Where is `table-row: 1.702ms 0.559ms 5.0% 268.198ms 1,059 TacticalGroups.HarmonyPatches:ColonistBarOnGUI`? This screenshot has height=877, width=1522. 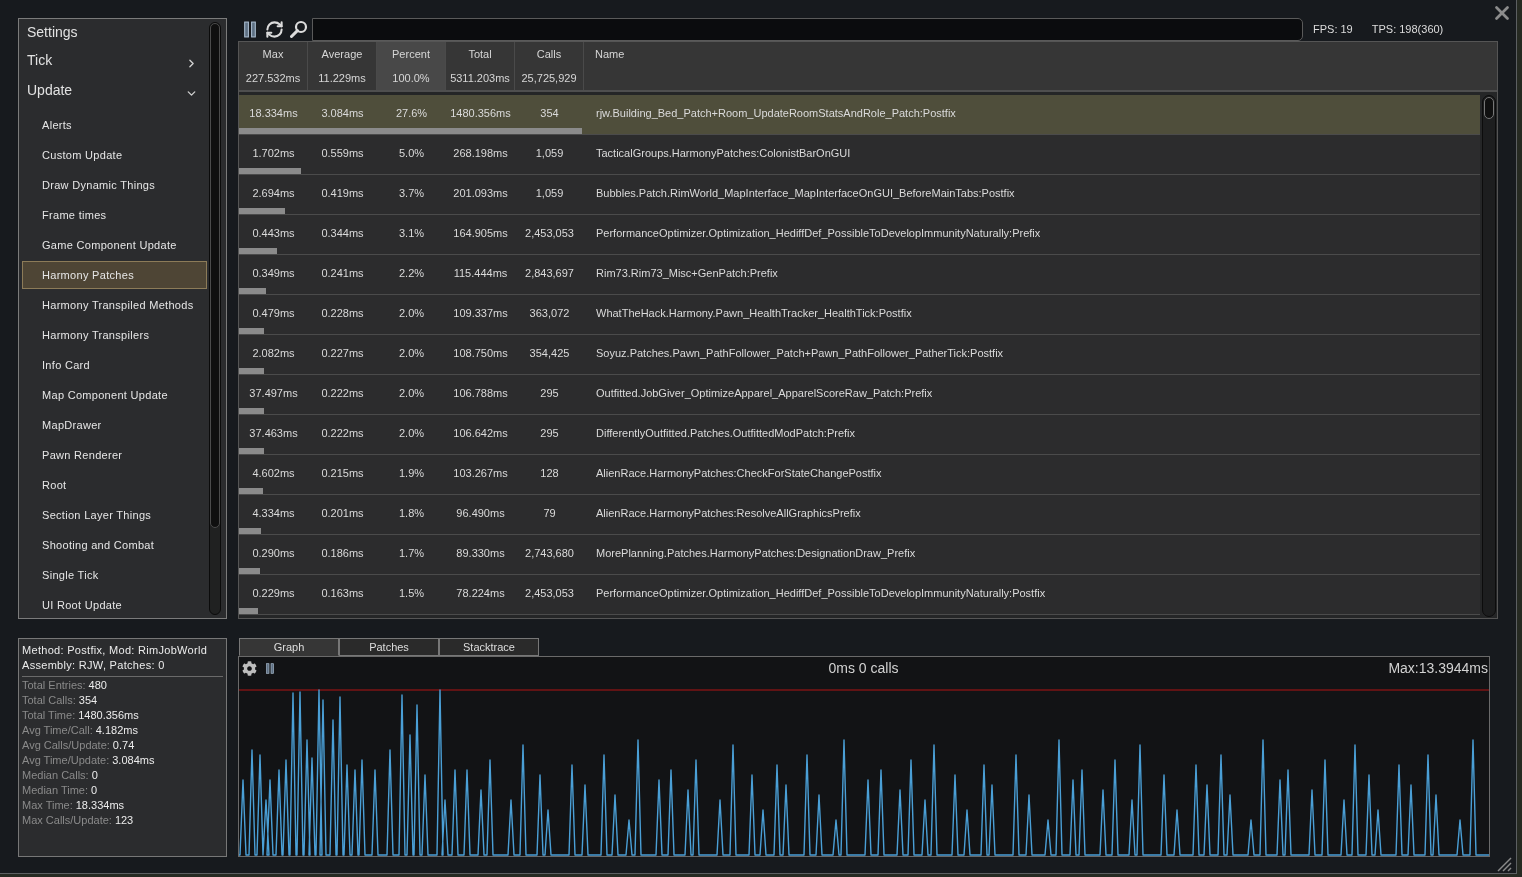
table-row: 1.702ms 0.559ms 5.0% 268.198ms 1,059 TacticalGroups.HarmonyPatches:ColonistBarOnGUI is located at coordinates (859, 155).